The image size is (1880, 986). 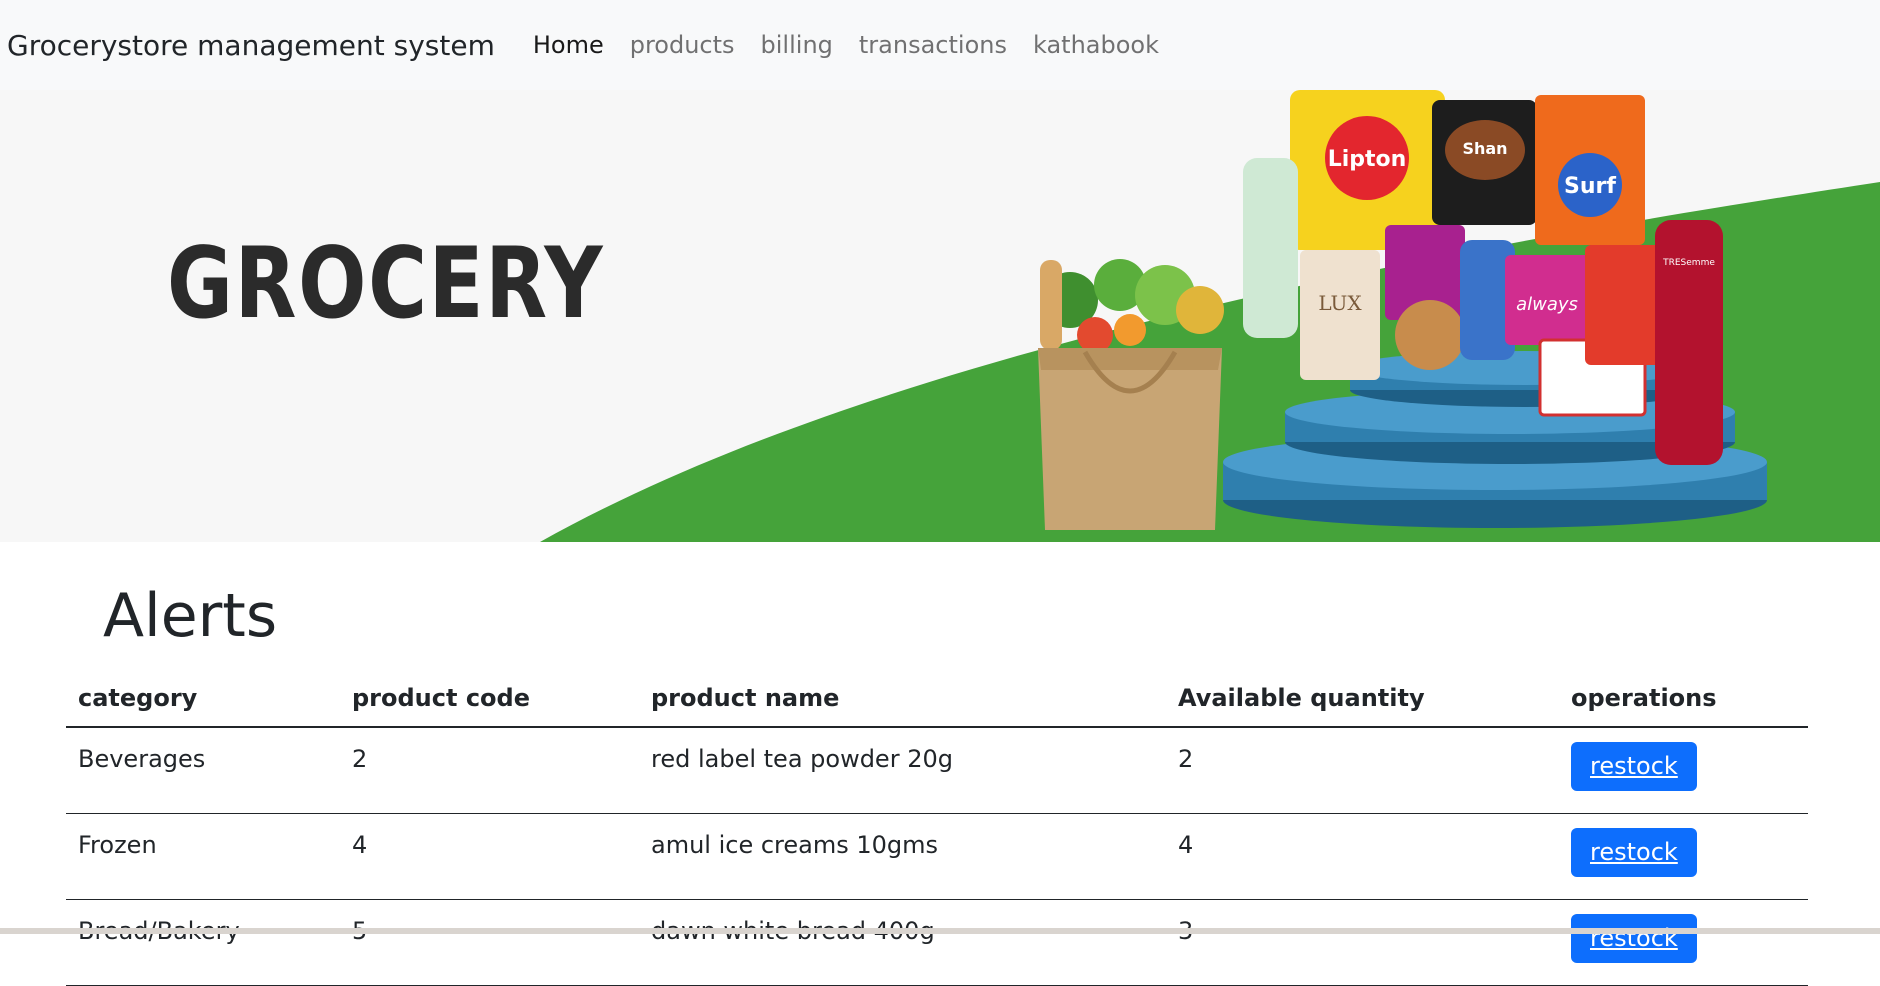 What do you see at coordinates (489, 700) in the screenshot?
I see `column-header-product-code: product code` at bounding box center [489, 700].